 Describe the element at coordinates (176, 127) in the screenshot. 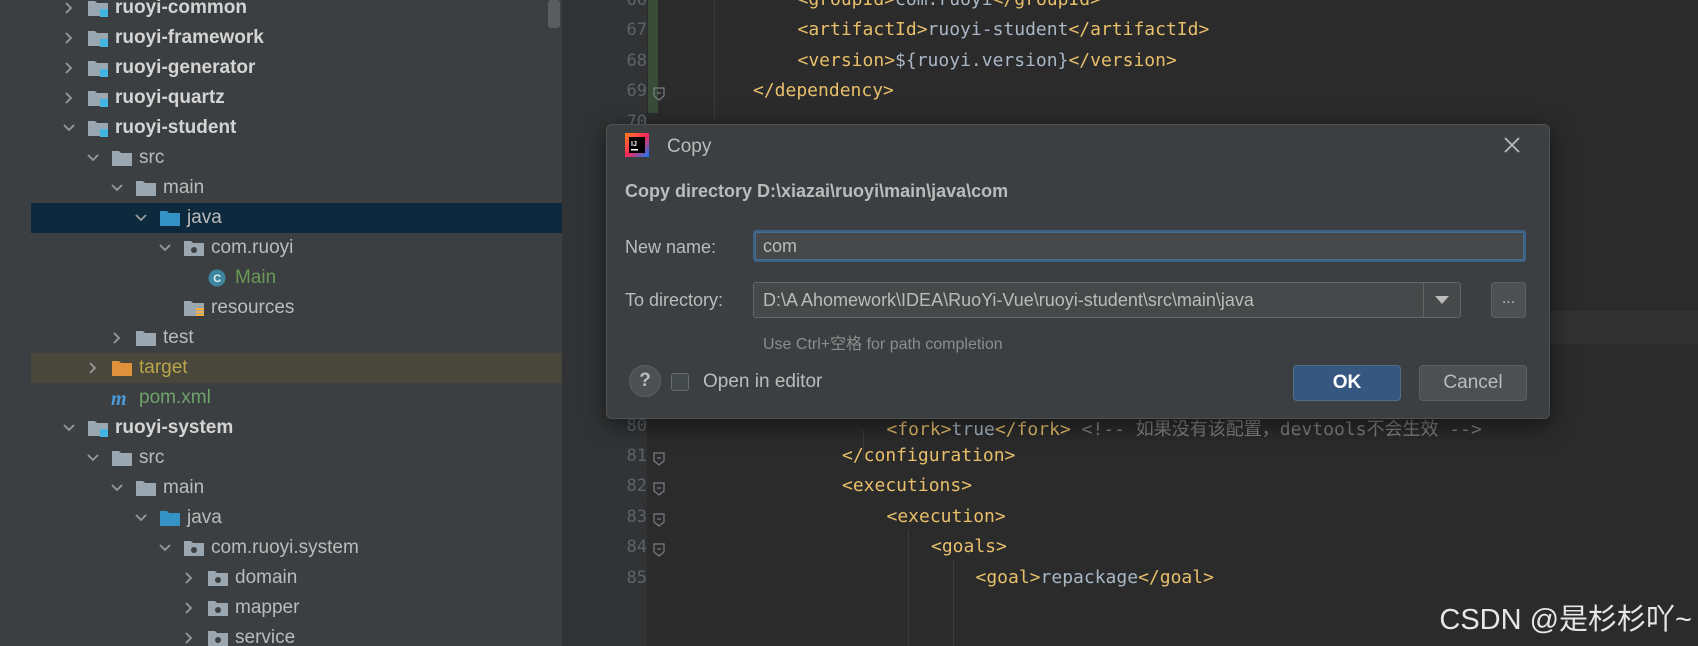

I see `tree-item-label: ruoyi-student` at that location.